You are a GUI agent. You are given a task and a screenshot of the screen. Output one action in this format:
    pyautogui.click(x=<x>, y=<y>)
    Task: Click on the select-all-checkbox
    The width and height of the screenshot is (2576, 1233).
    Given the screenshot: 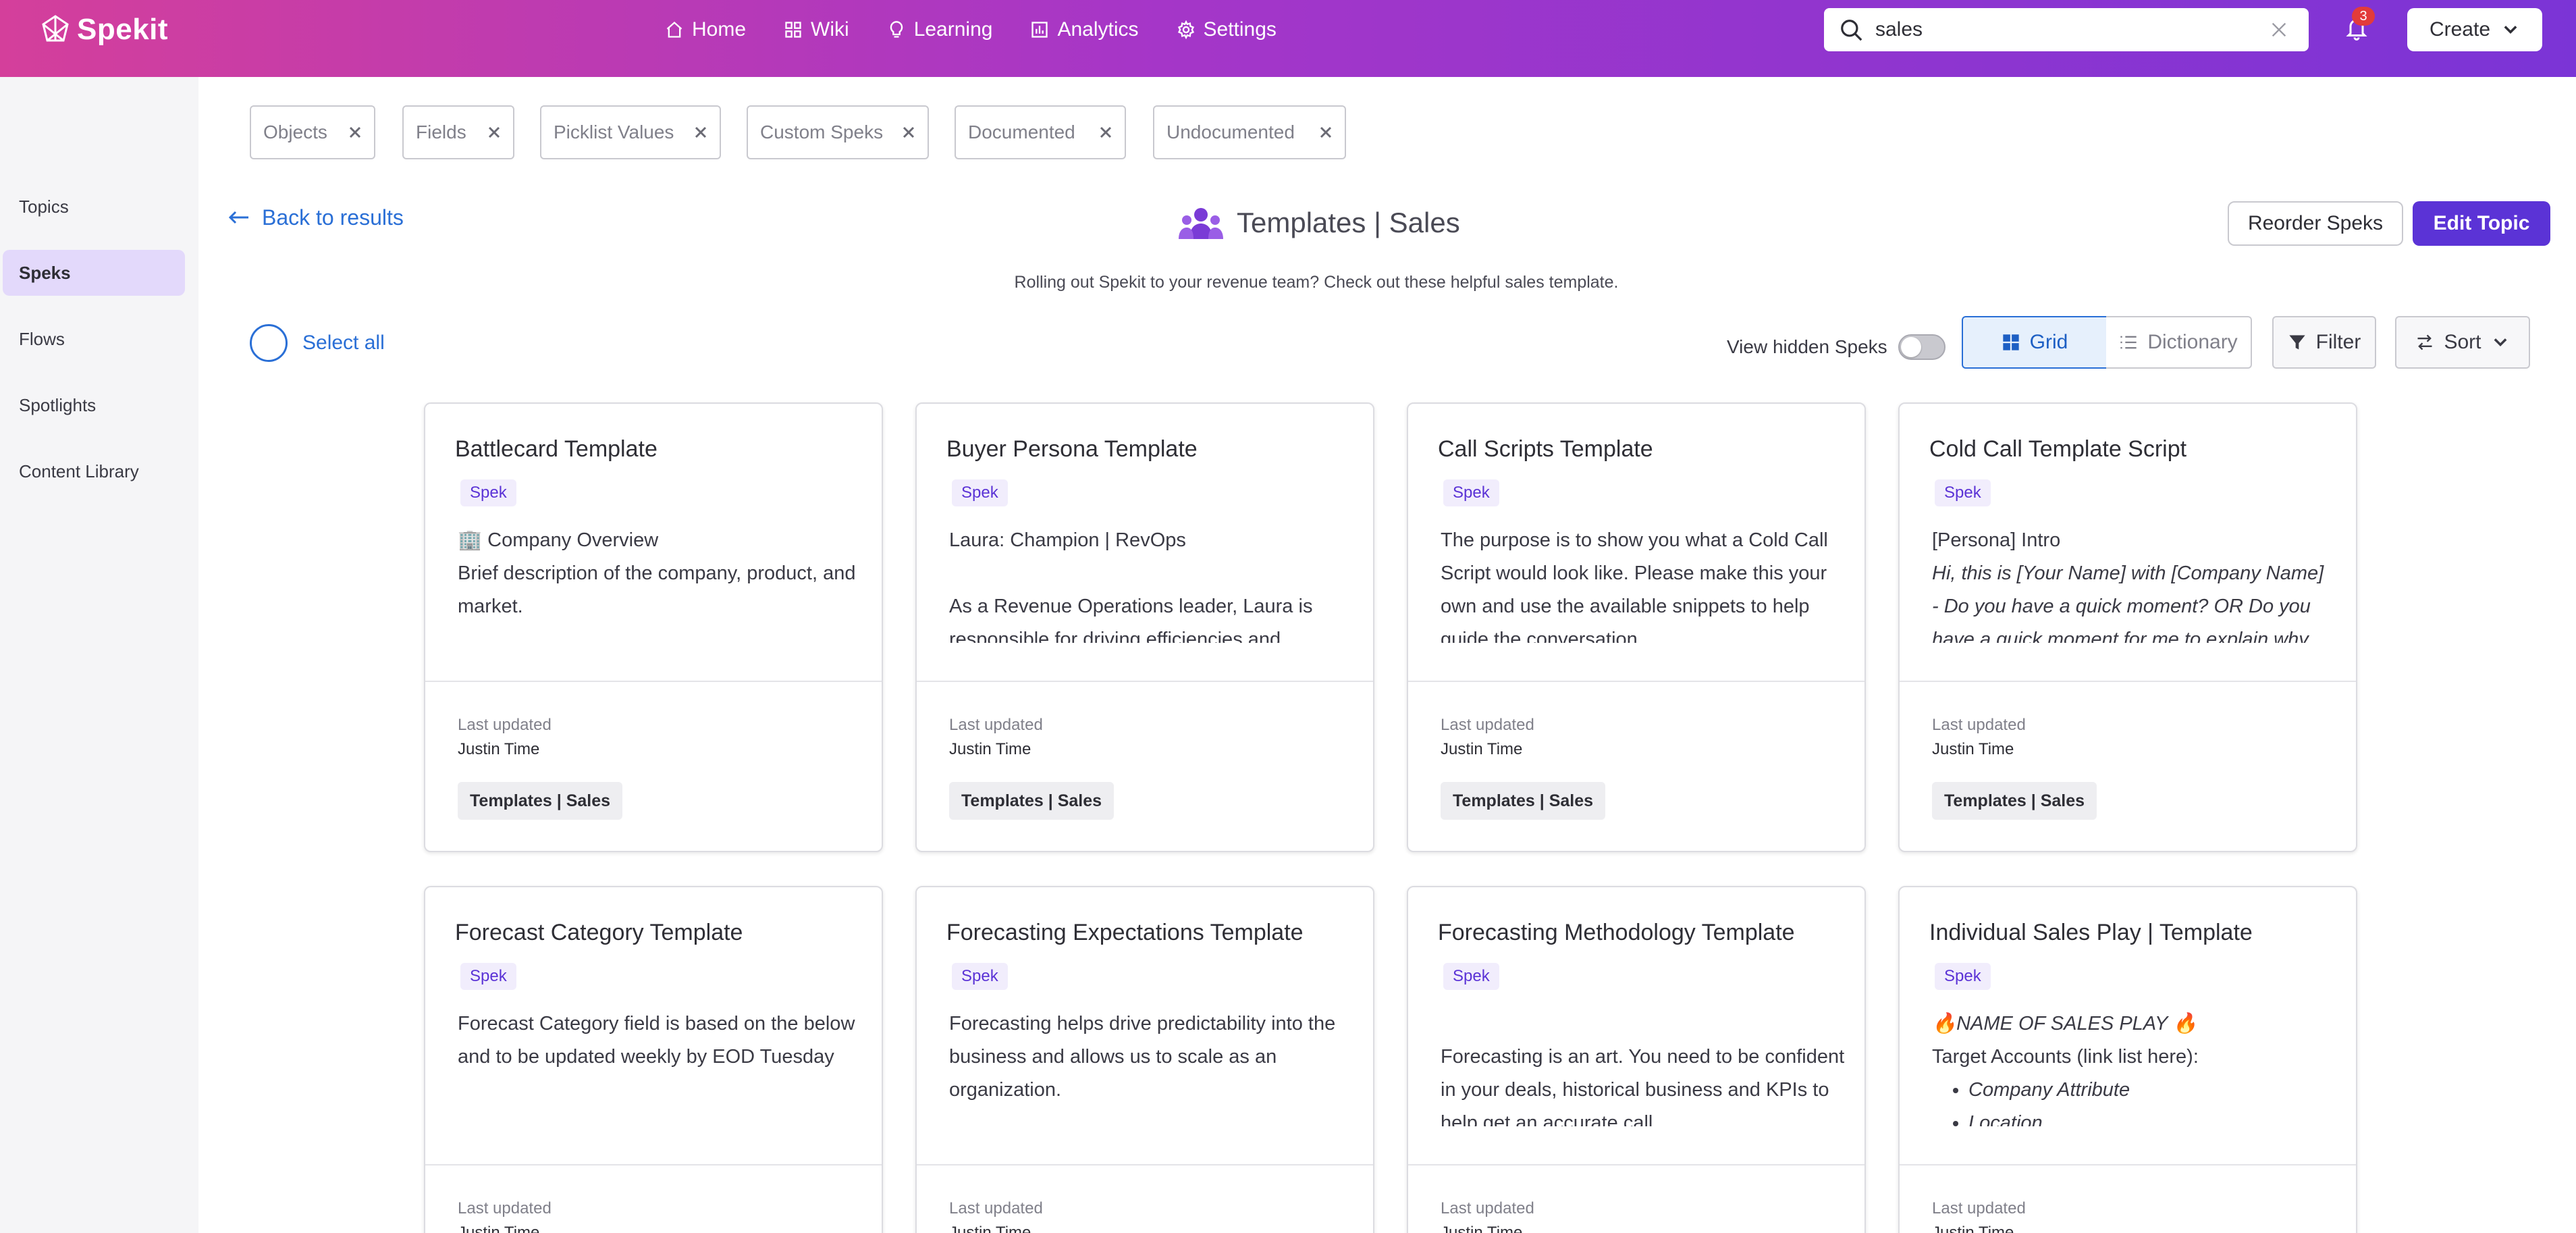 What is the action you would take?
    pyautogui.click(x=269, y=343)
    